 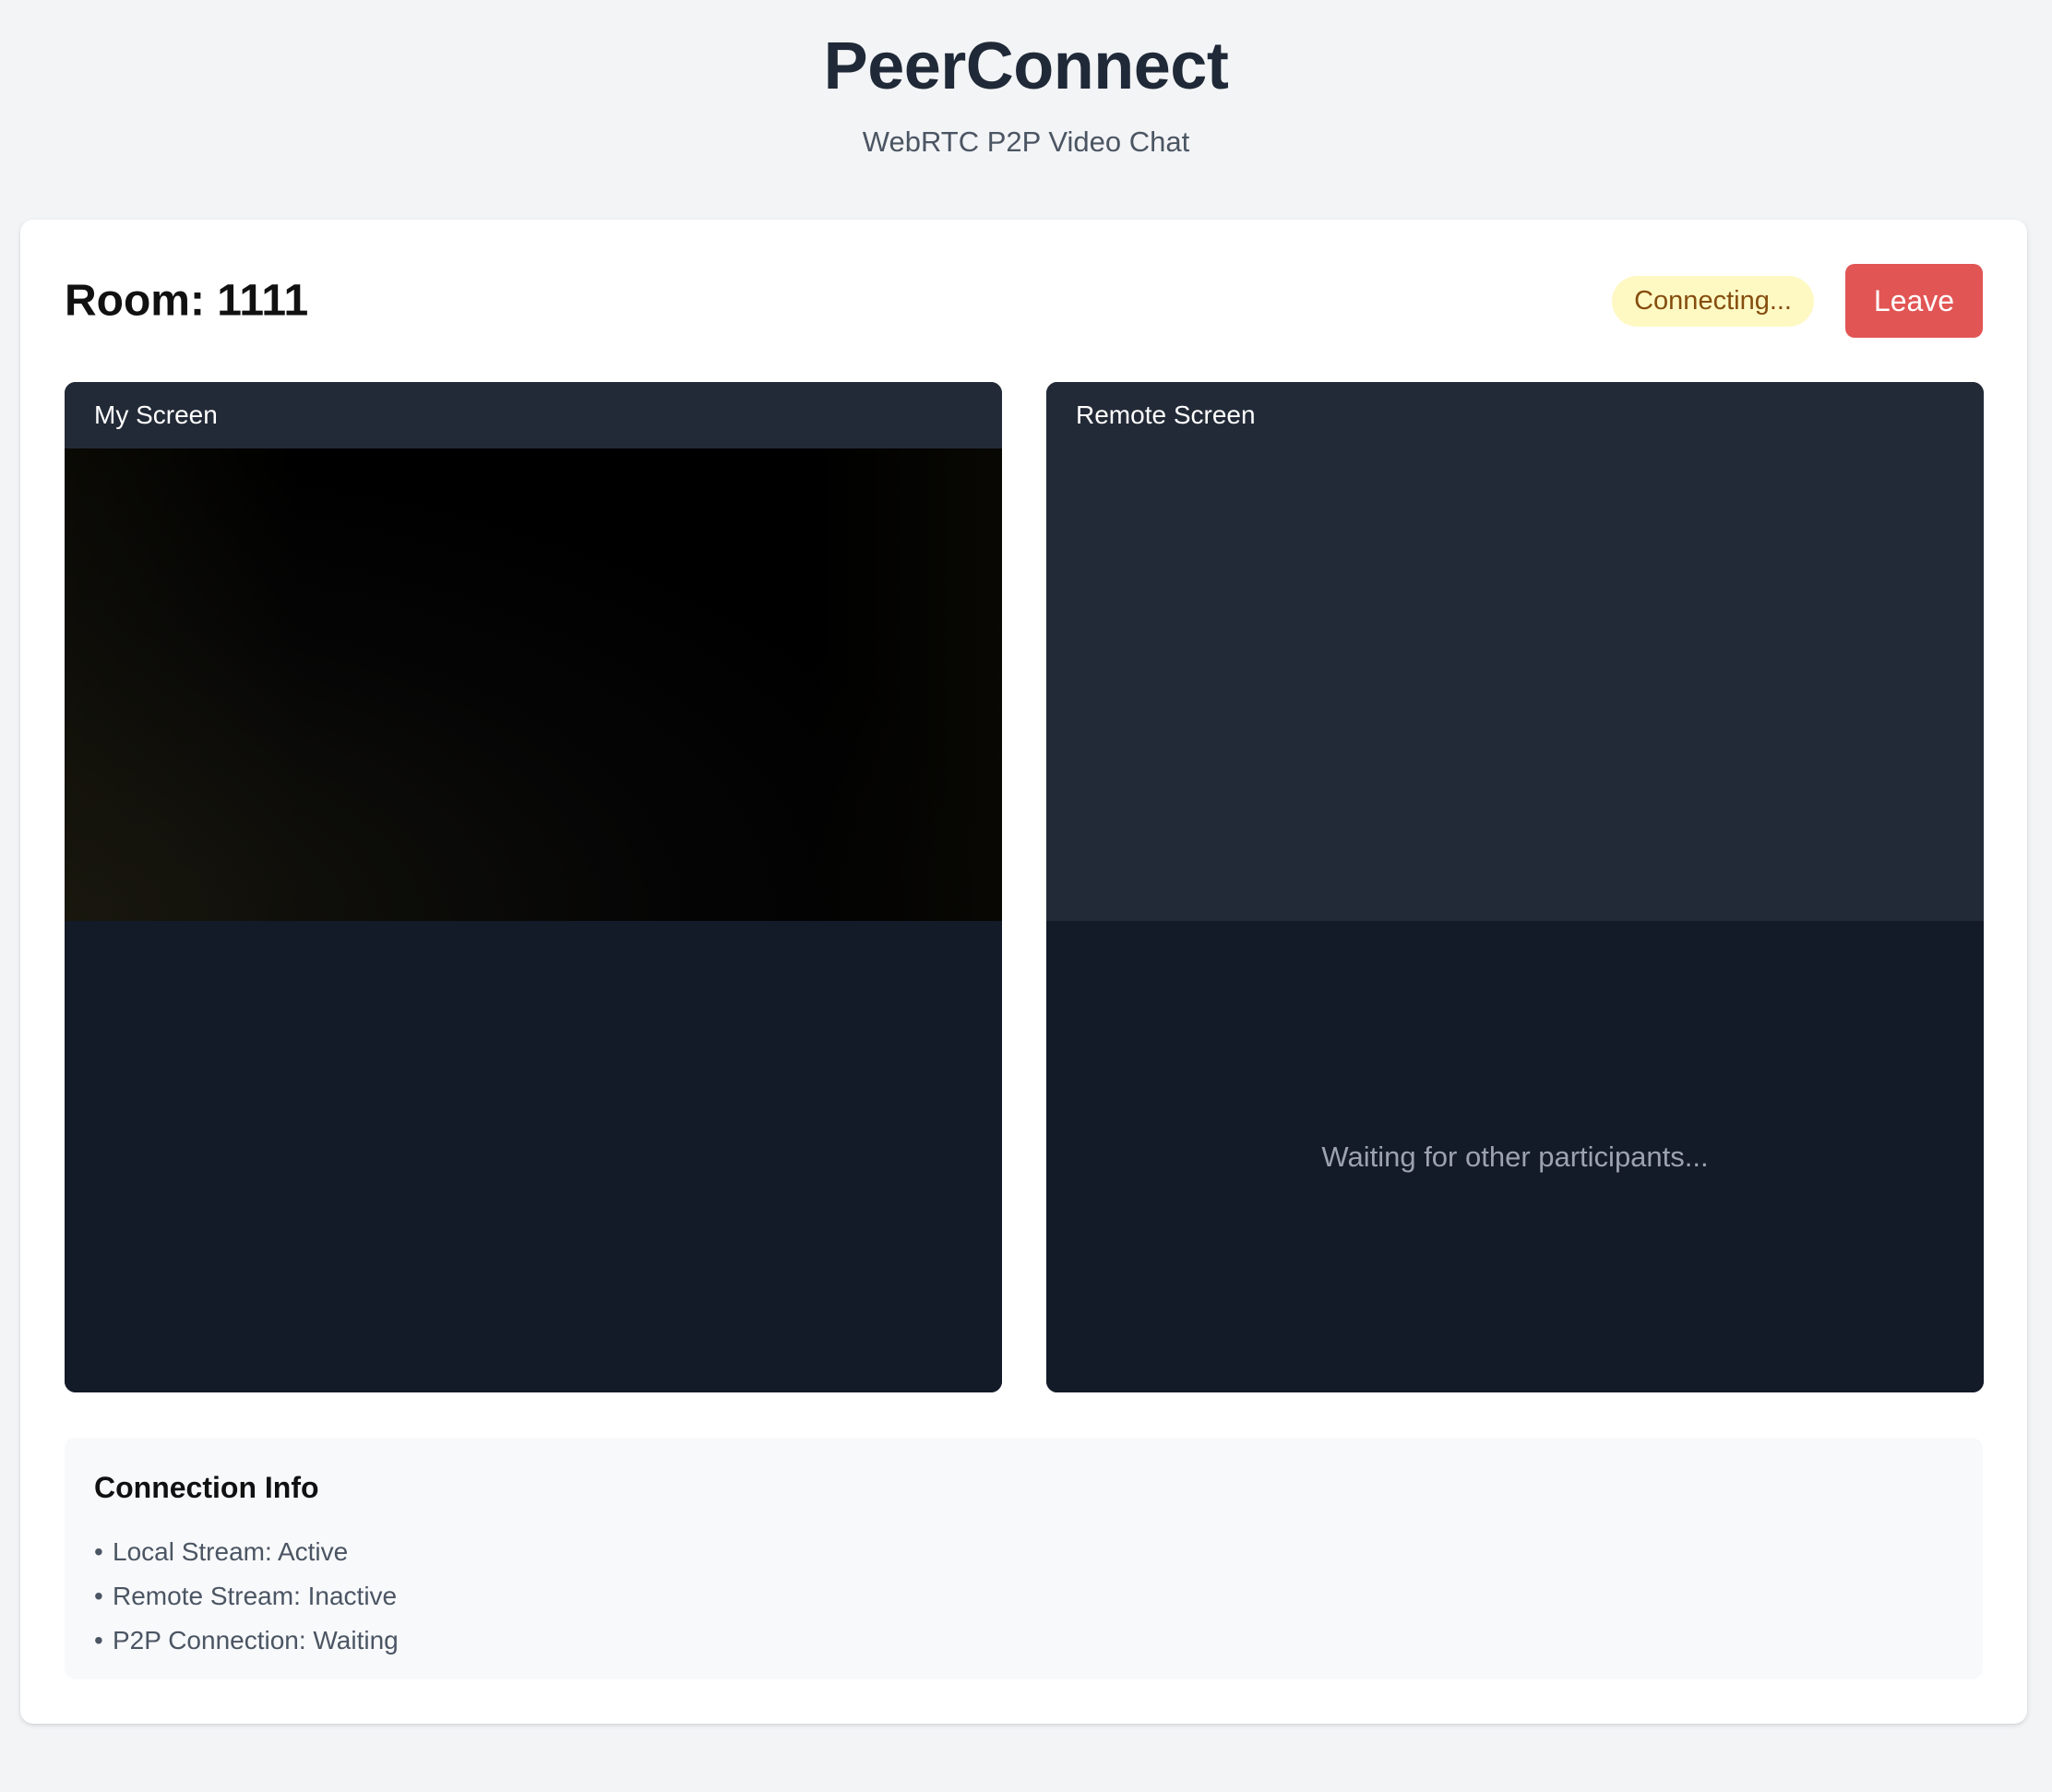 I want to click on local-video-frame, so click(x=533, y=685).